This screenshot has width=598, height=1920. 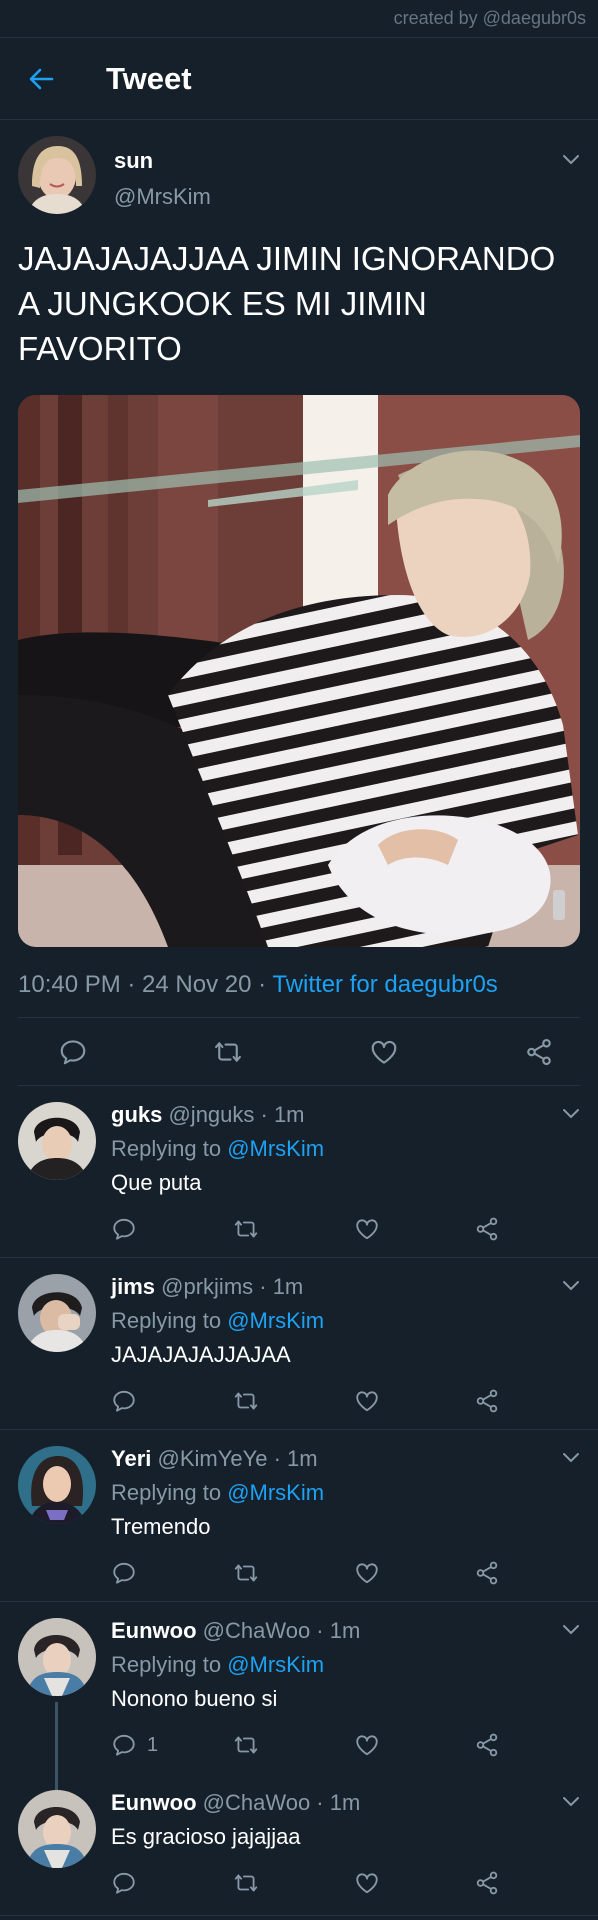 I want to click on reply-text: Que puta, so click(x=156, y=1182).